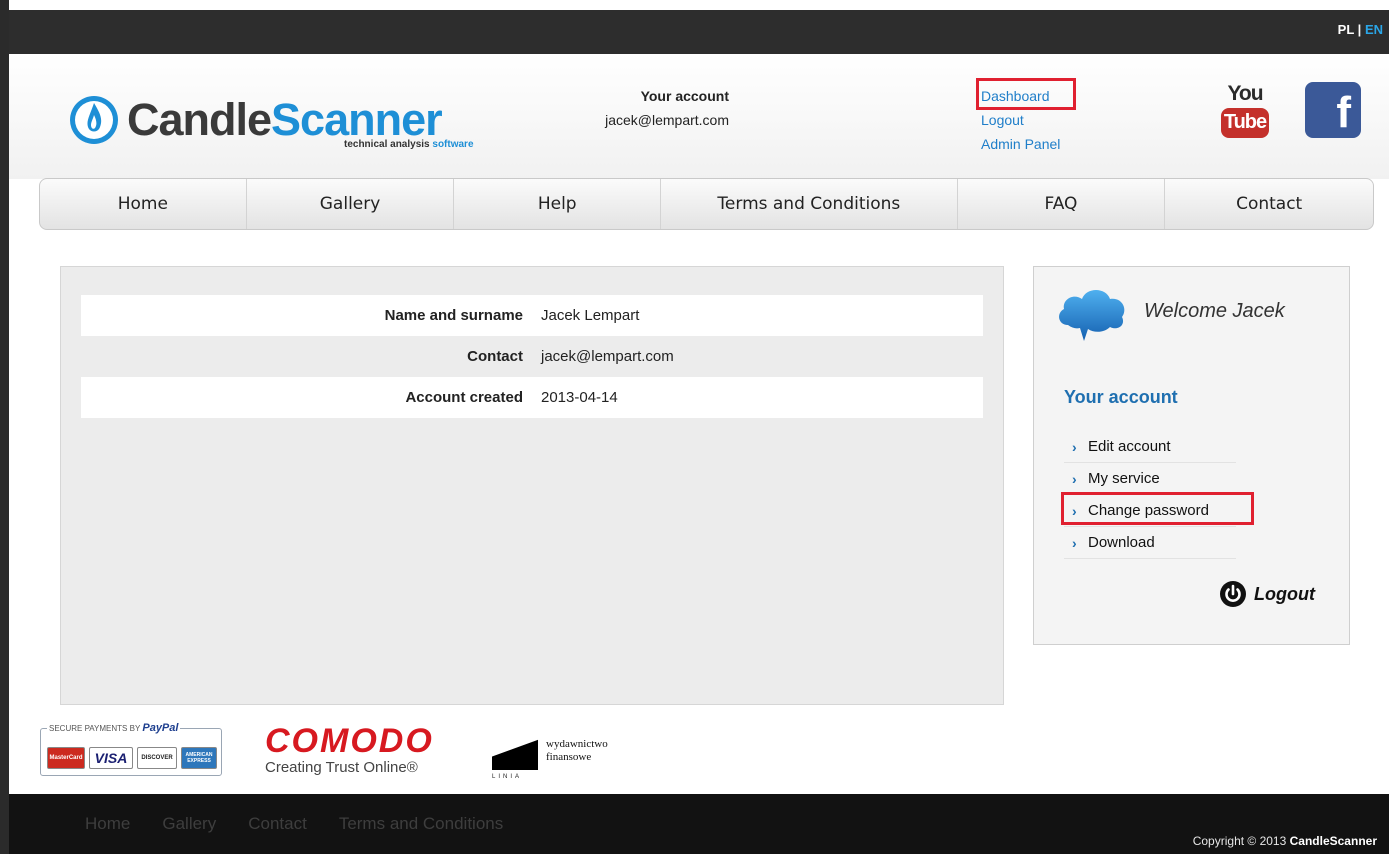 The height and width of the screenshot is (854, 1389). Describe the element at coordinates (388, 144) in the screenshot. I see `logo-tagline-1: technical analysis` at that location.